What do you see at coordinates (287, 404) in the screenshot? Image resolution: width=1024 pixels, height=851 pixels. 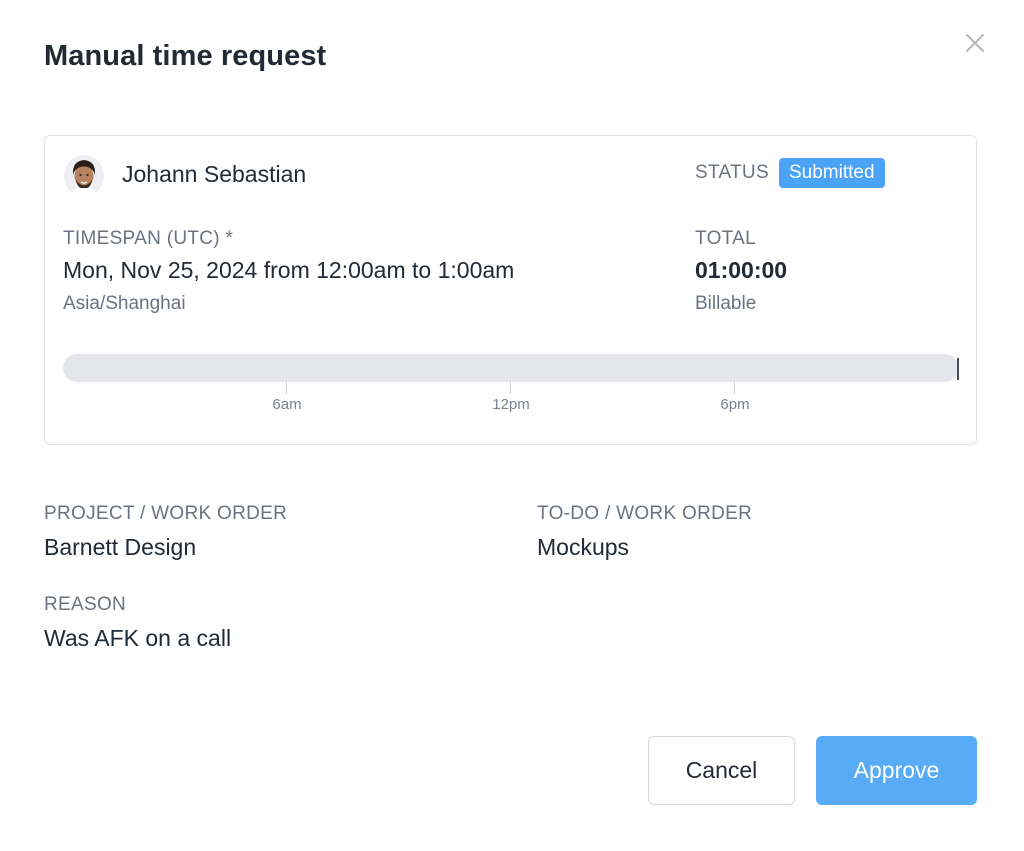 I see `timeline-tick-label: 6am` at bounding box center [287, 404].